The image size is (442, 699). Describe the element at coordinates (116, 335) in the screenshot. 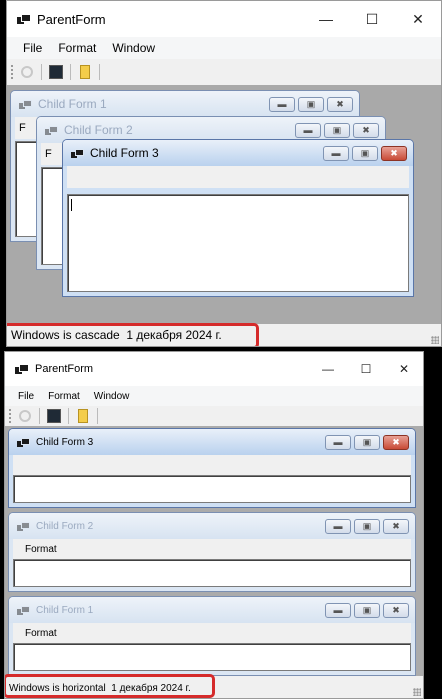

I see `status-text: Windows is cascade 1 декабря 2024 г.` at that location.